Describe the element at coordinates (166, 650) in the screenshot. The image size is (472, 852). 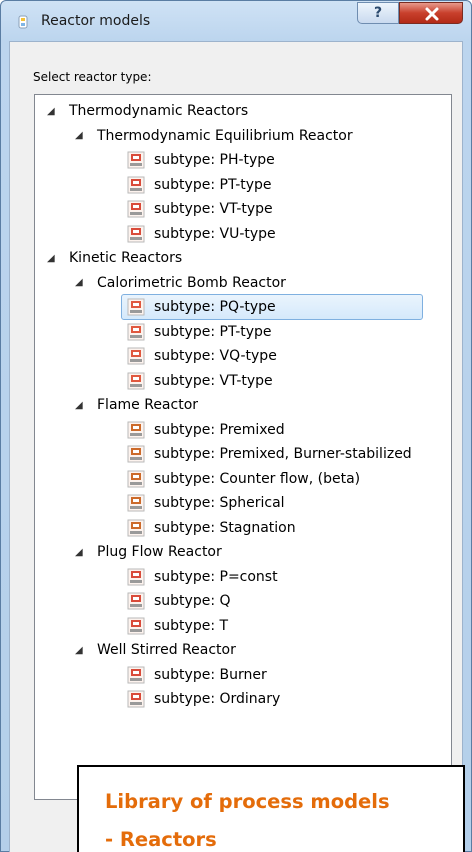
I see `tree-item-label: Well Stirred Reactor` at that location.